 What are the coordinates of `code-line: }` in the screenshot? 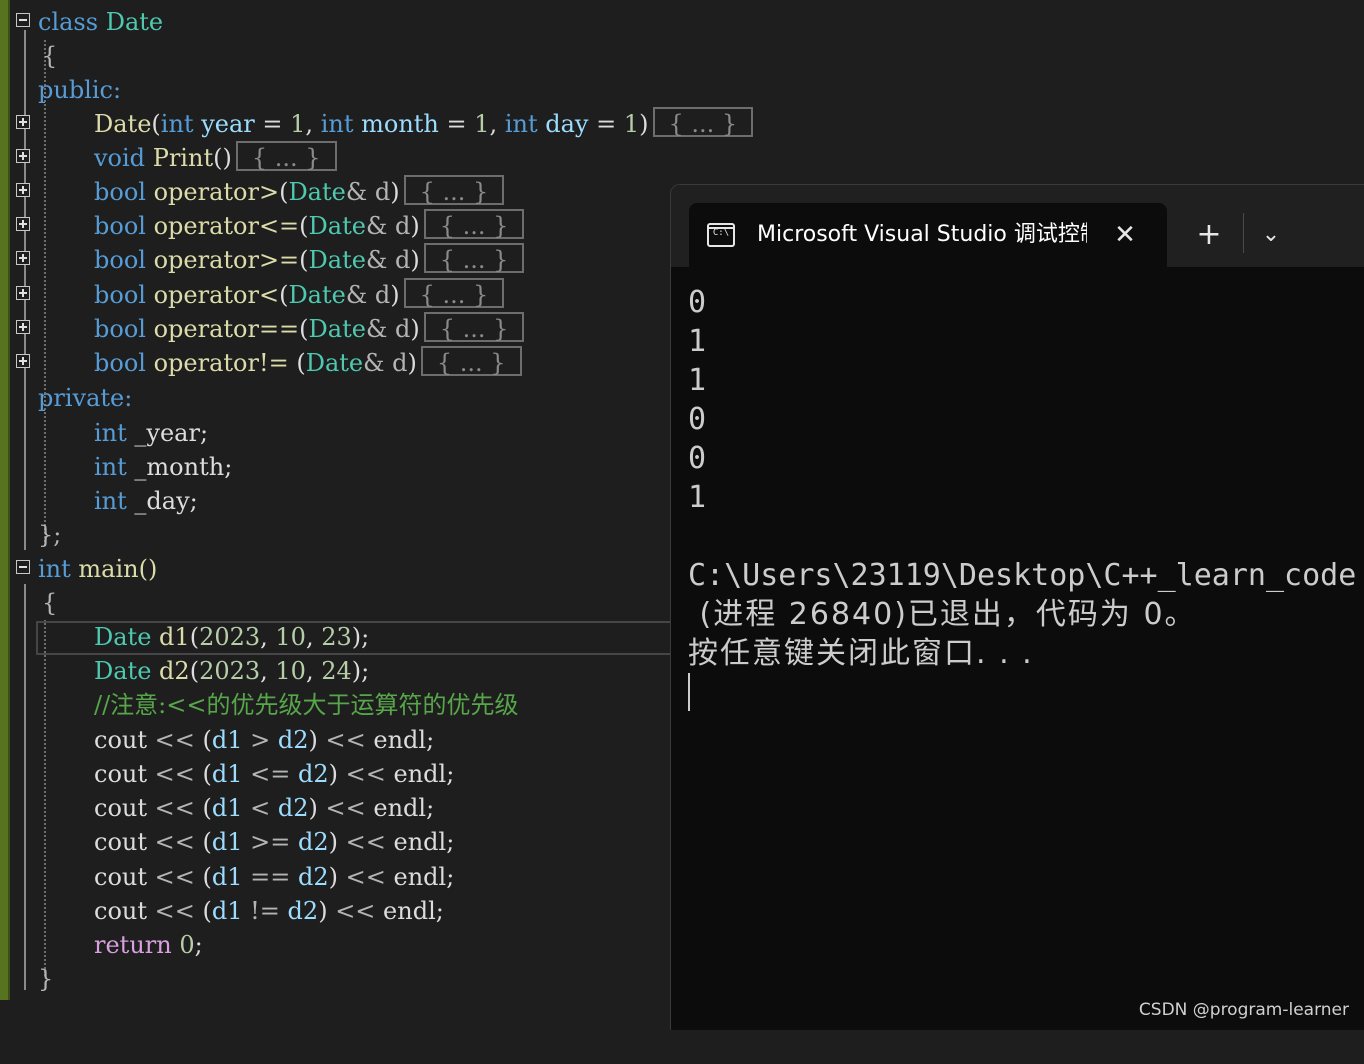 It's located at (340, 979).